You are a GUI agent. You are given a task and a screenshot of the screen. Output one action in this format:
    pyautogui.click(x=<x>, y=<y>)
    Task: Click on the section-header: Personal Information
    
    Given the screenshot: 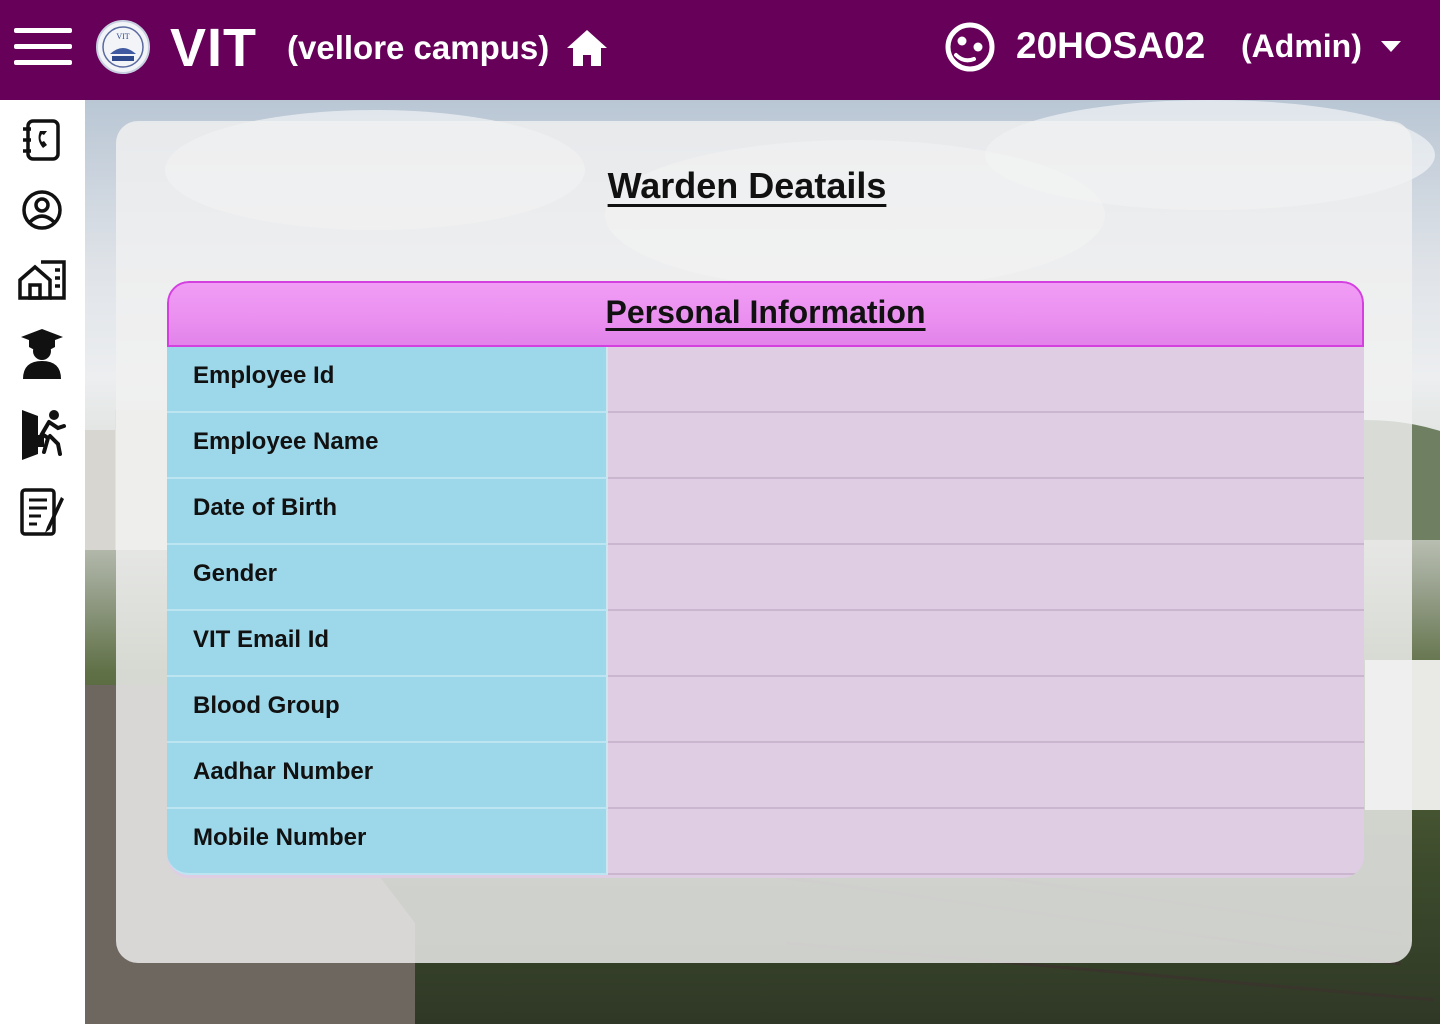 What is the action you would take?
    pyautogui.click(x=765, y=314)
    